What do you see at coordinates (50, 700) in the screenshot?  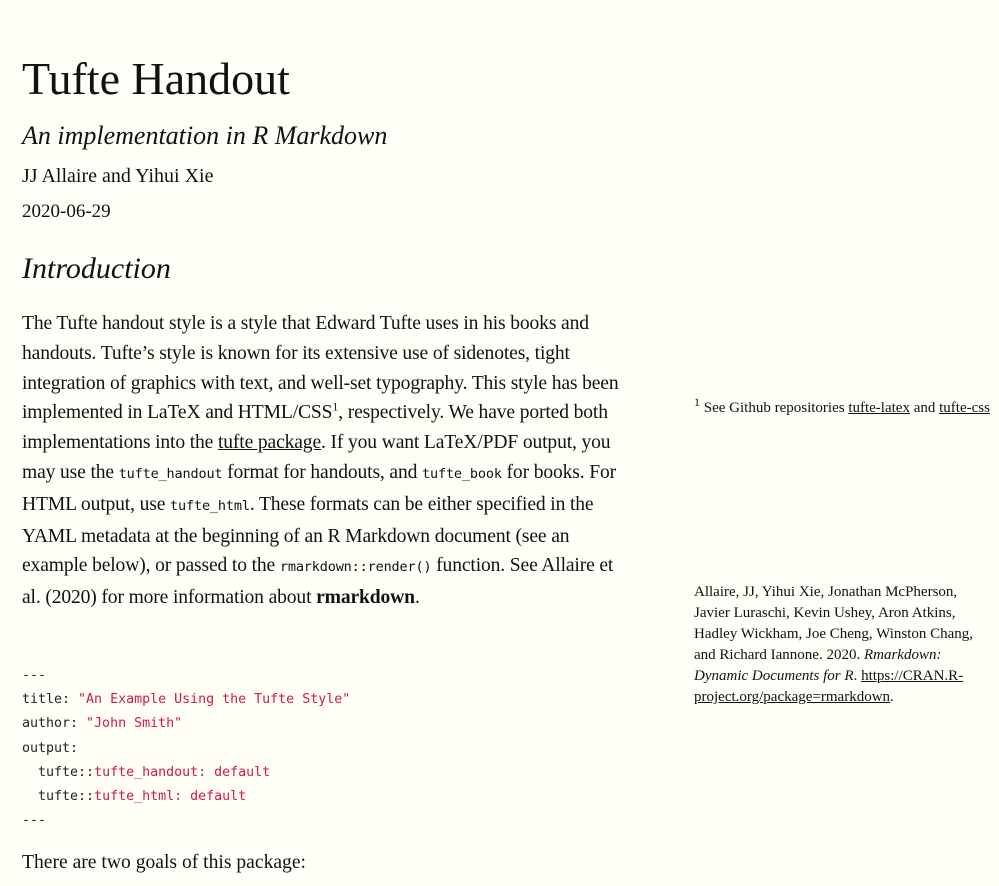 I see `yaml-key: title:` at bounding box center [50, 700].